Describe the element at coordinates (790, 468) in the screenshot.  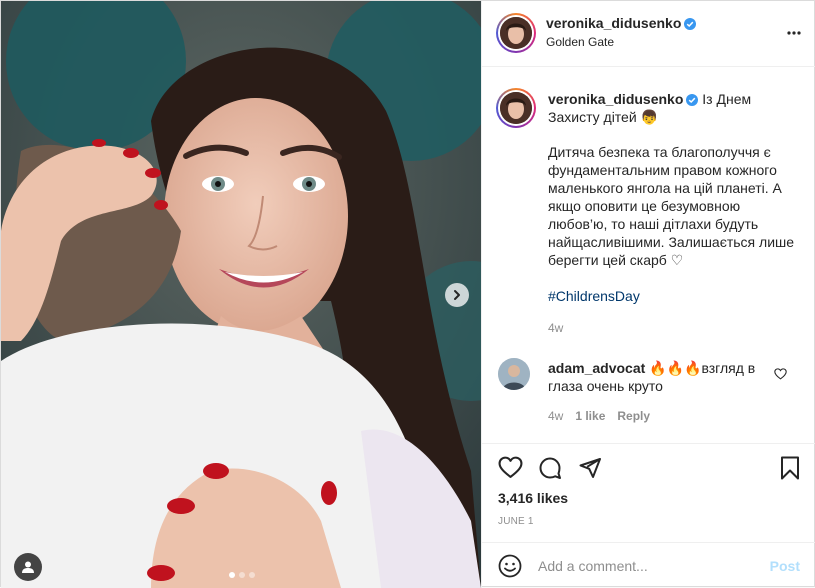
I see `bookmark-icon` at that location.